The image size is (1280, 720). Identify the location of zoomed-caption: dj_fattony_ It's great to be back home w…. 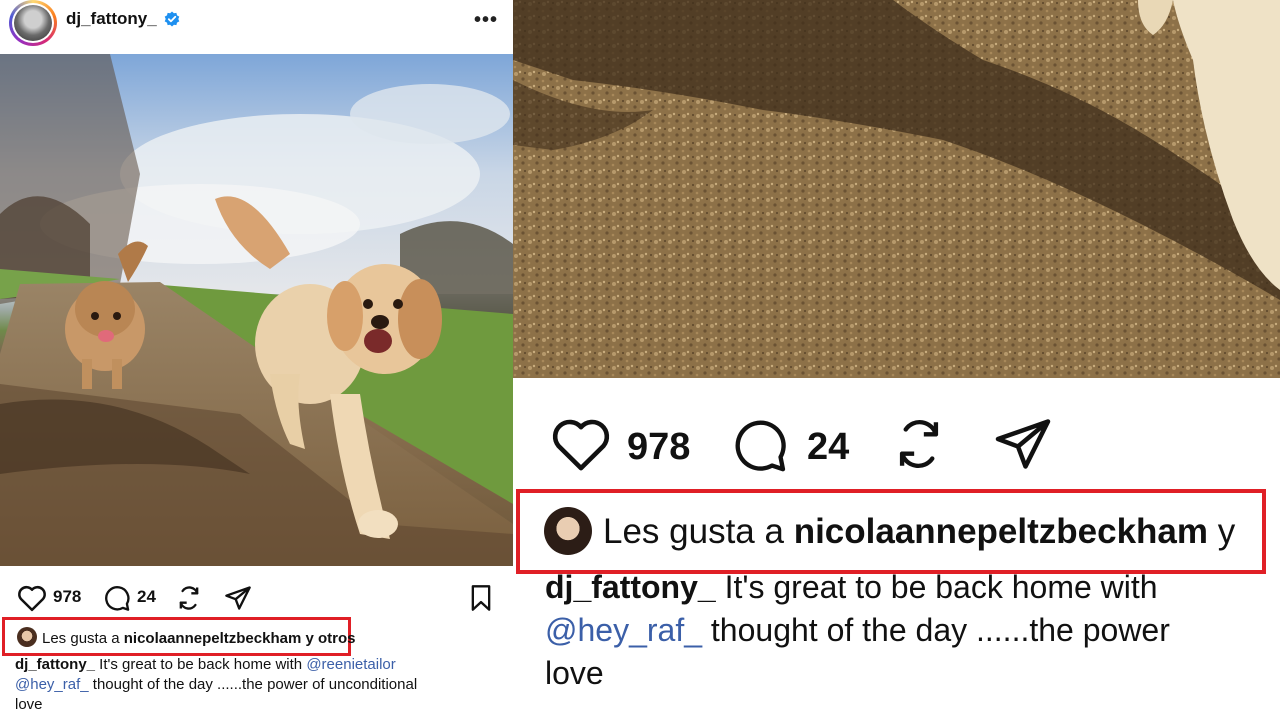
(912, 630).